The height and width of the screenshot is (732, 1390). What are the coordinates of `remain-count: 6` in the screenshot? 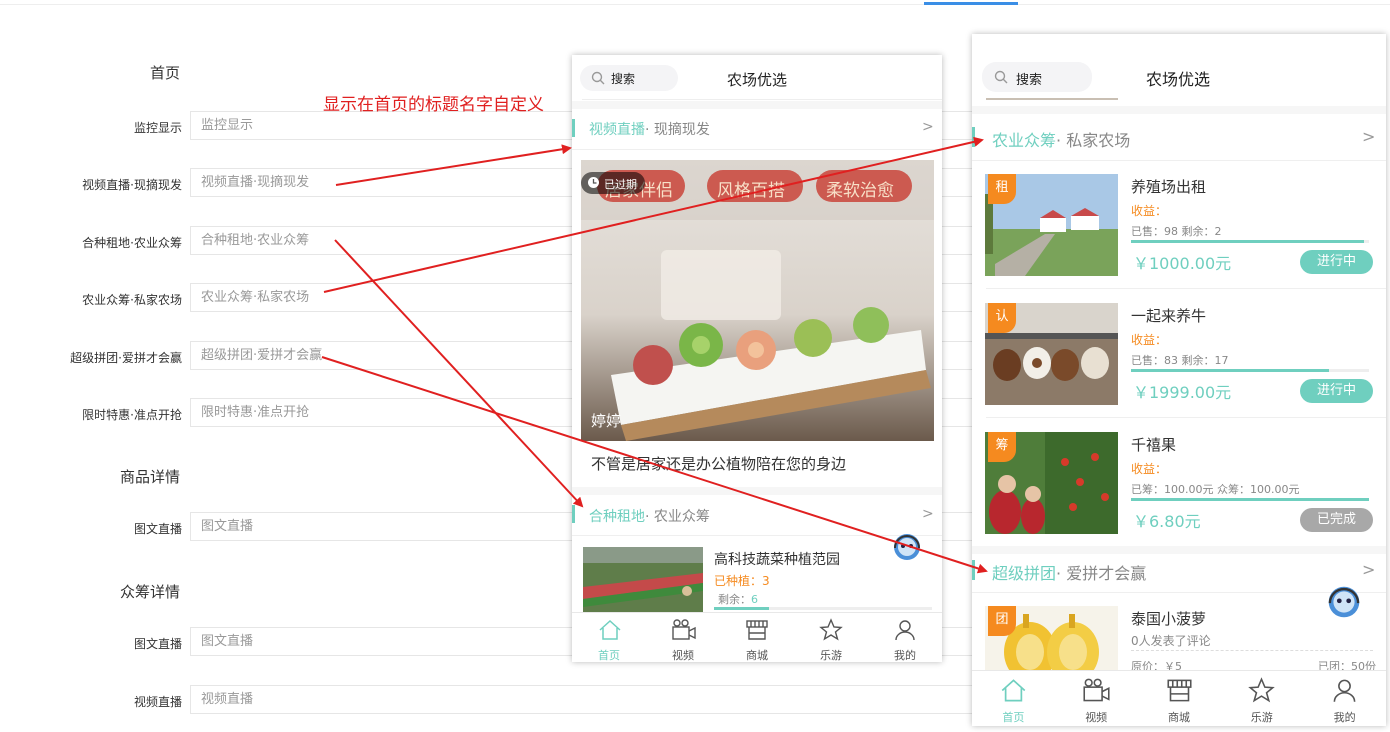 It's located at (754, 599).